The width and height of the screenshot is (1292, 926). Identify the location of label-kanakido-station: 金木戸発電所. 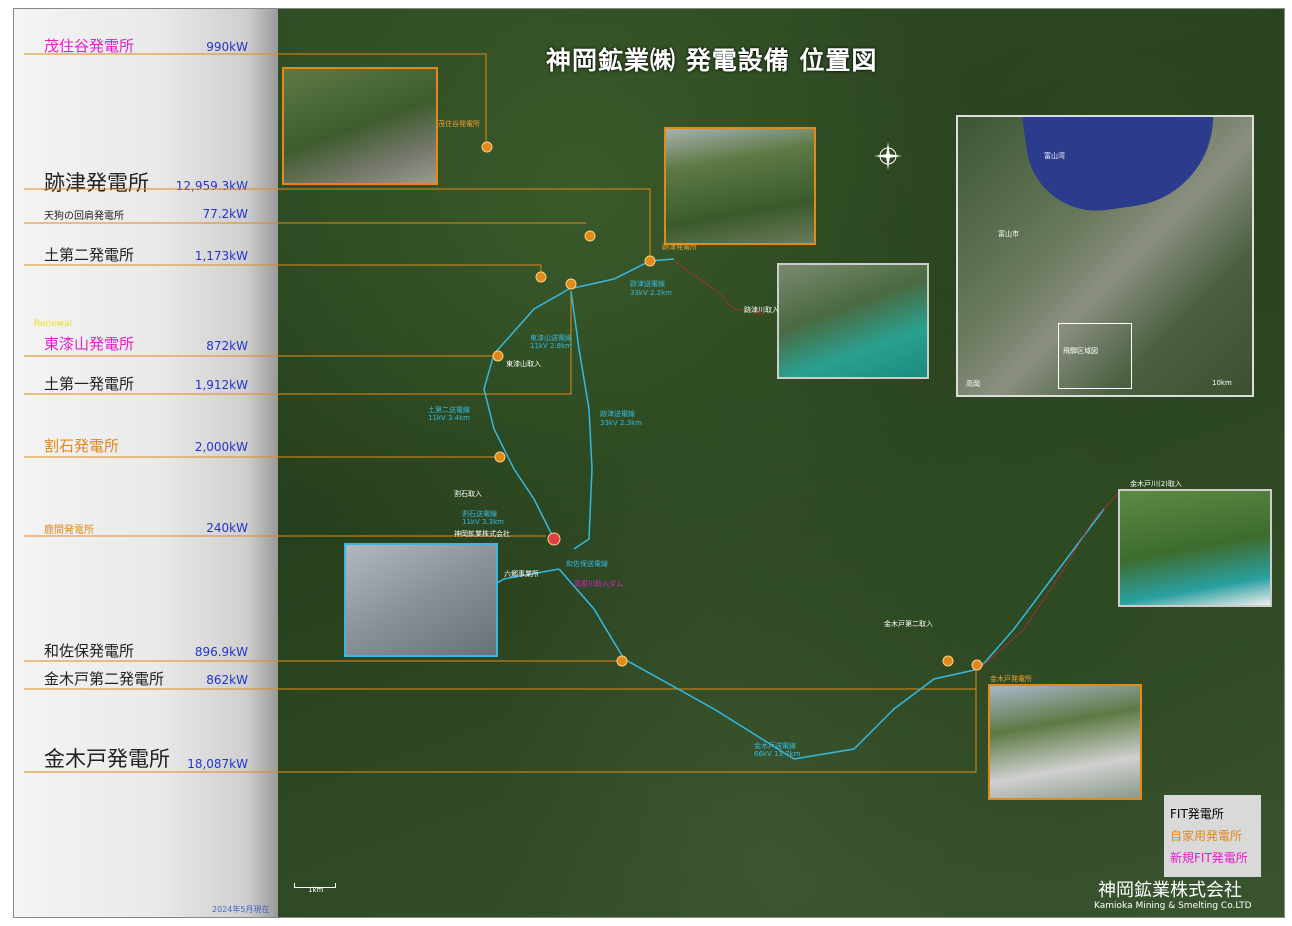
(1011, 679).